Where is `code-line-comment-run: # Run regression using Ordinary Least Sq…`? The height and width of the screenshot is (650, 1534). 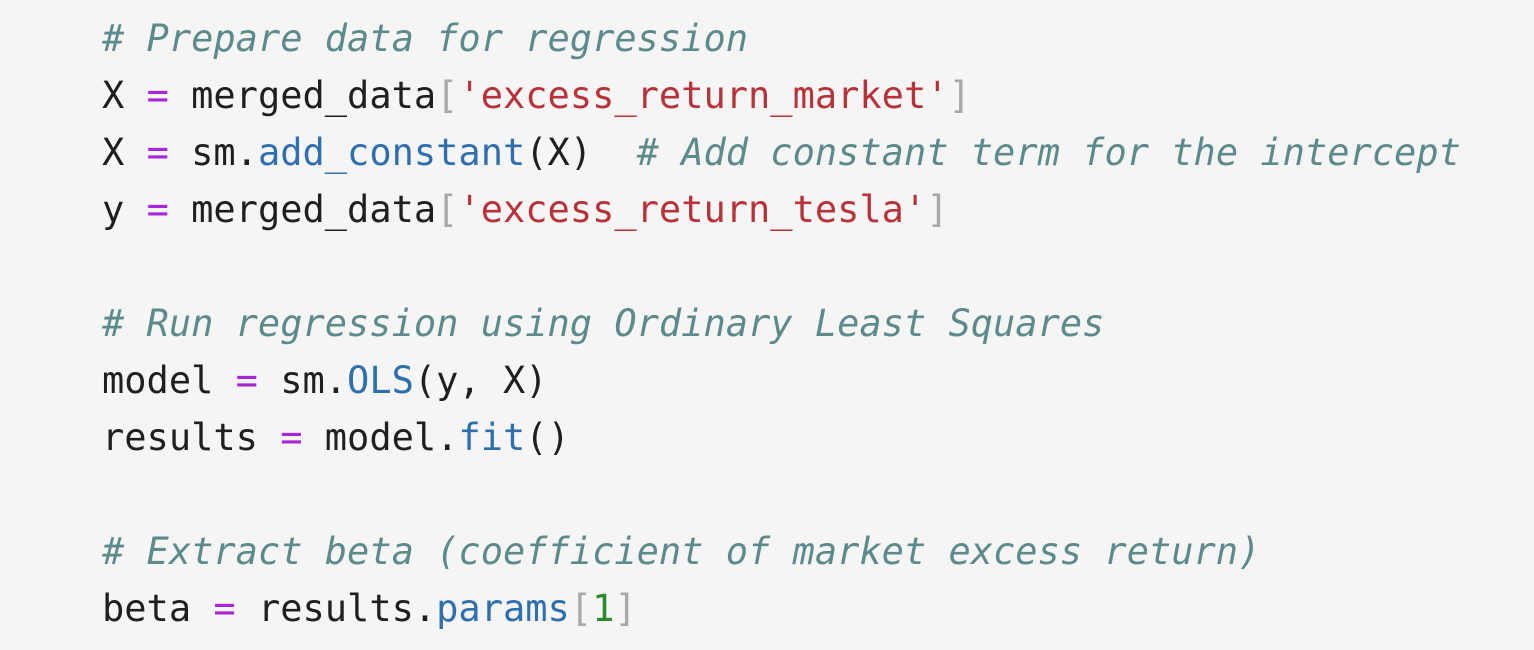
code-line-comment-run: # Run regression using Ordinary Least Sq… is located at coordinates (818, 323).